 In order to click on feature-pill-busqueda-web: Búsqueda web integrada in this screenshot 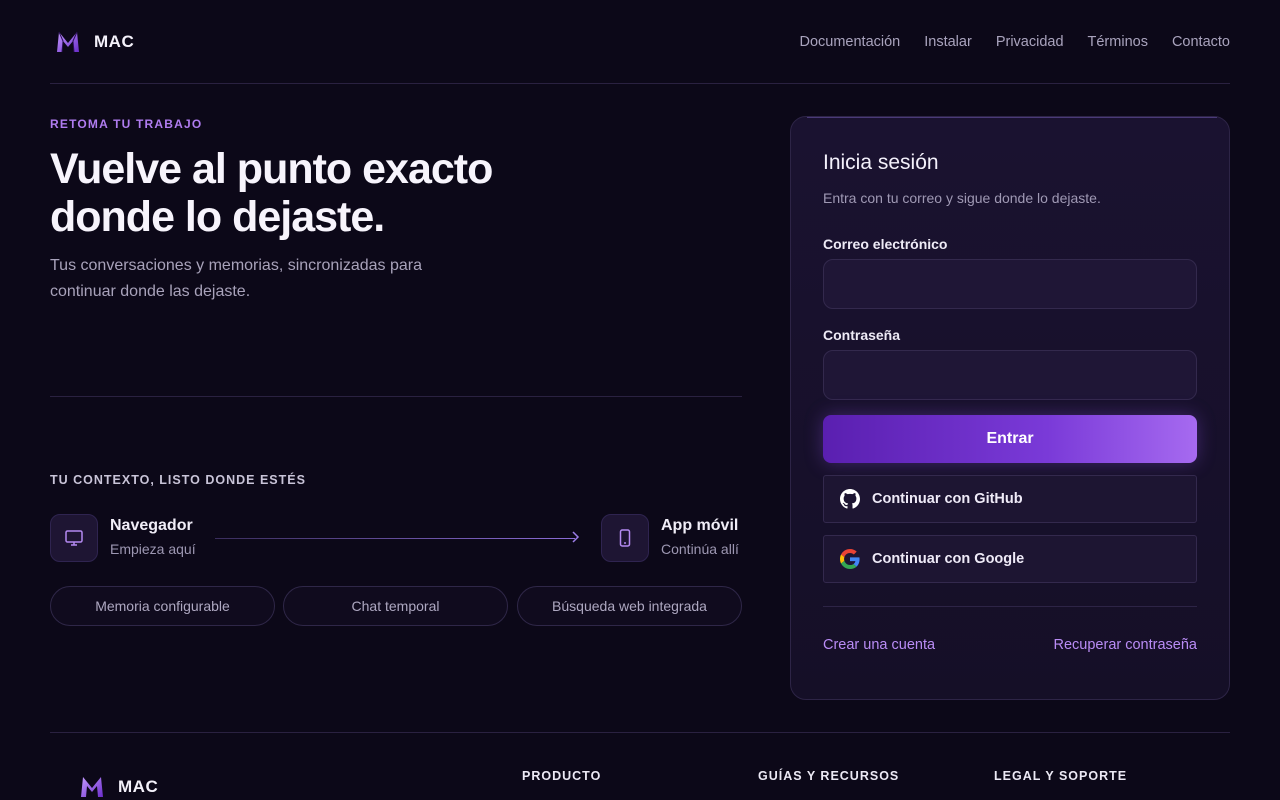, I will do `click(629, 606)`.